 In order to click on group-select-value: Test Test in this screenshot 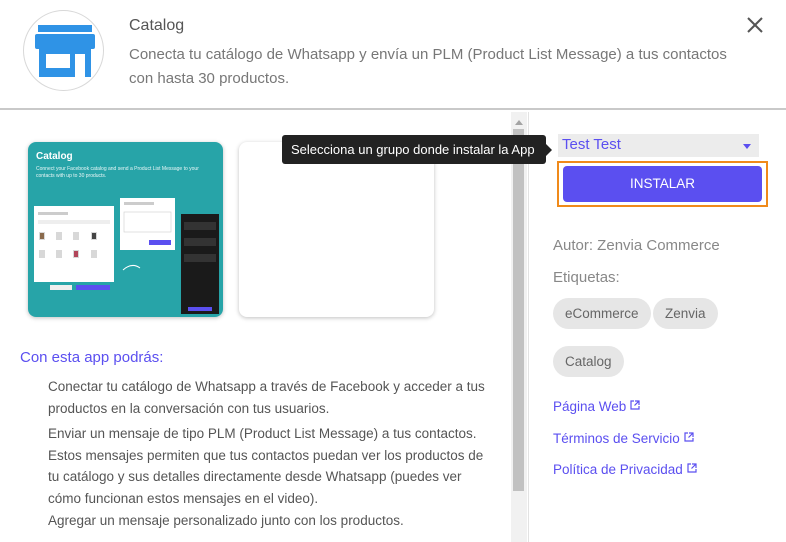, I will do `click(591, 144)`.